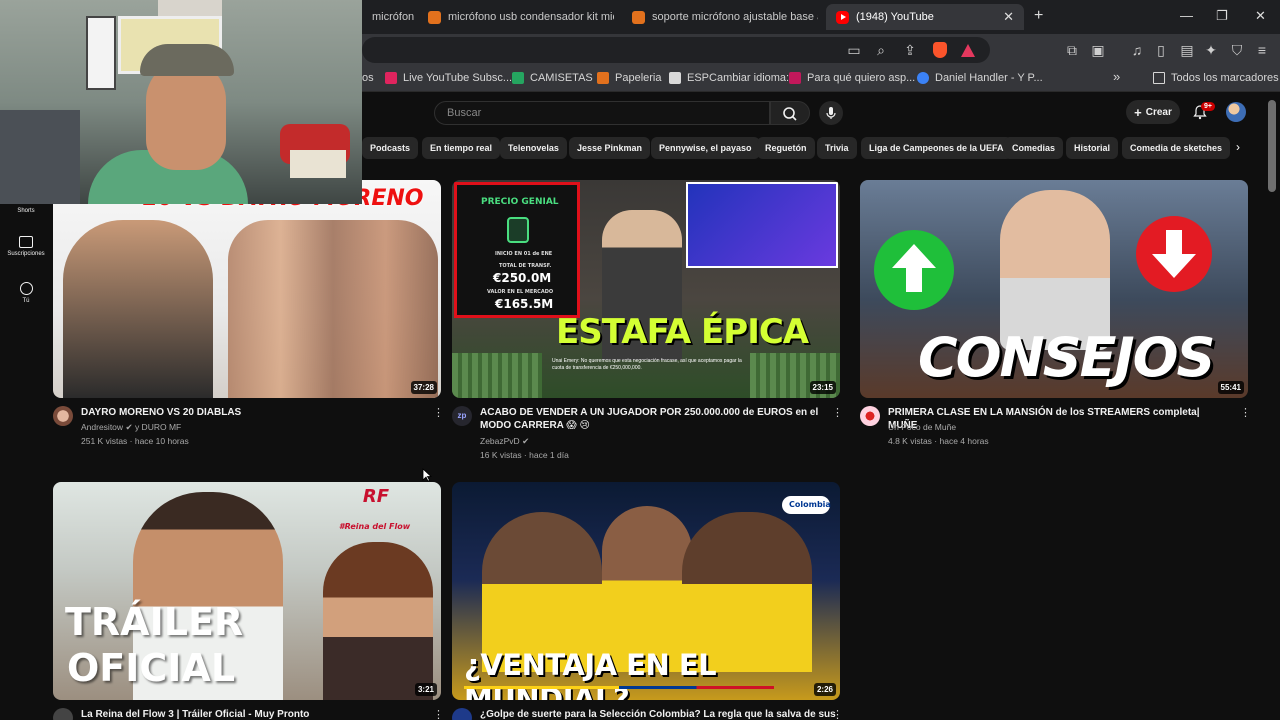 The image size is (1280, 720). What do you see at coordinates (526, 441) in the screenshot?
I see `verified-icon: ✔` at bounding box center [526, 441].